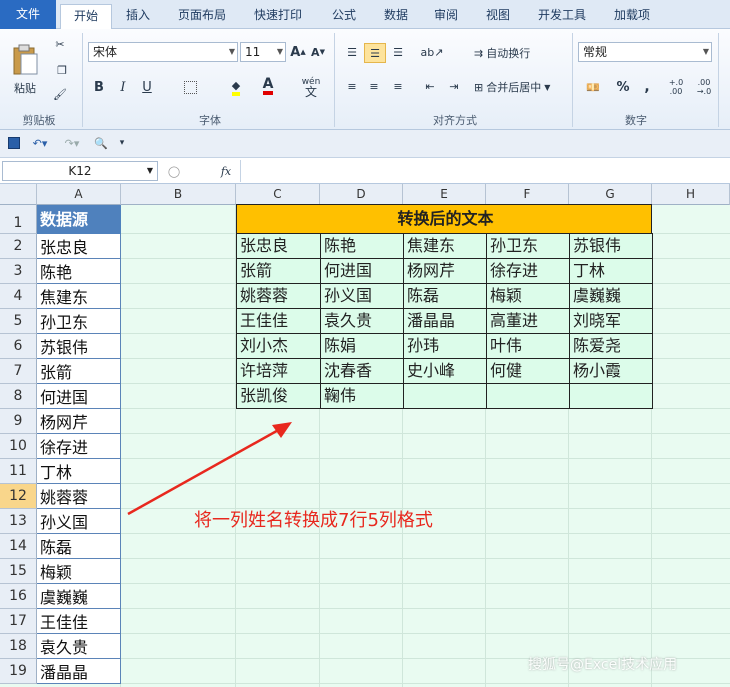  I want to click on font-color-icon: A, so click(268, 86).